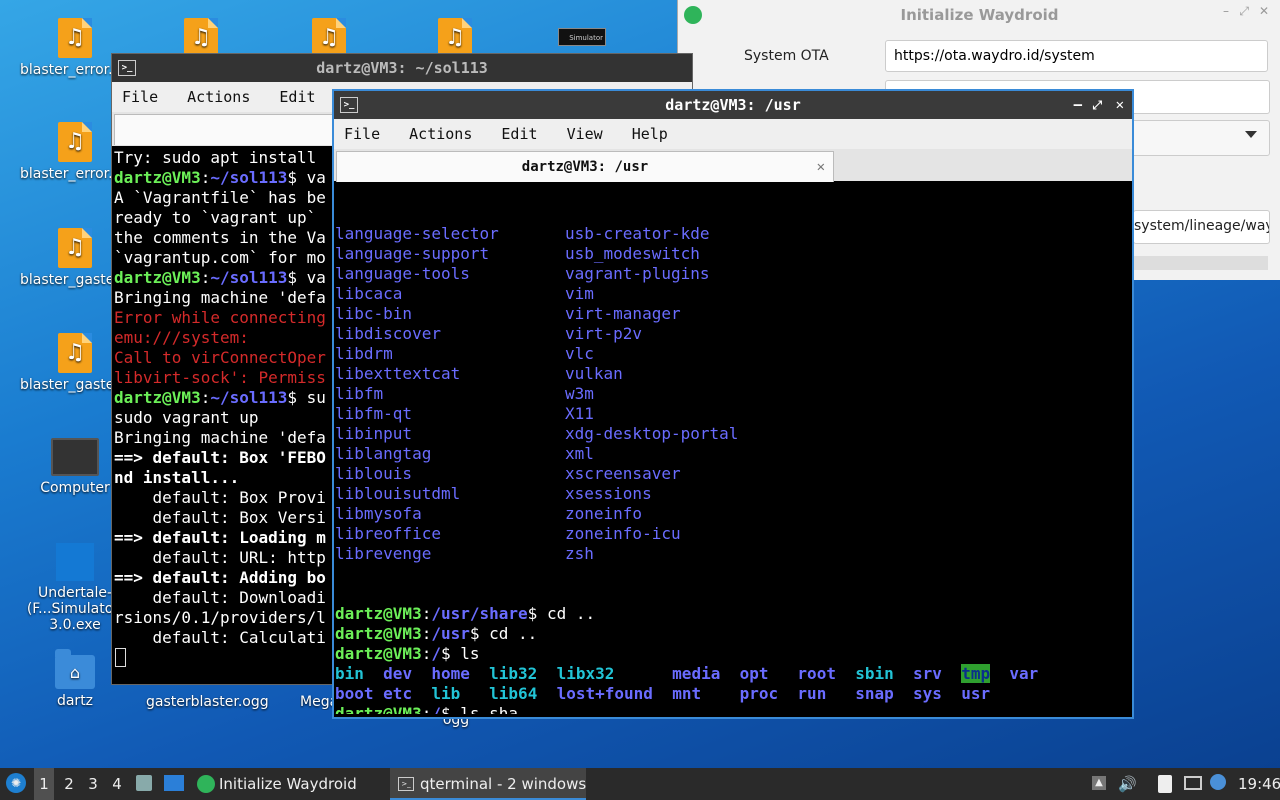 The width and height of the screenshot is (1280, 800). I want to click on monitor-icon, so click(75, 457).